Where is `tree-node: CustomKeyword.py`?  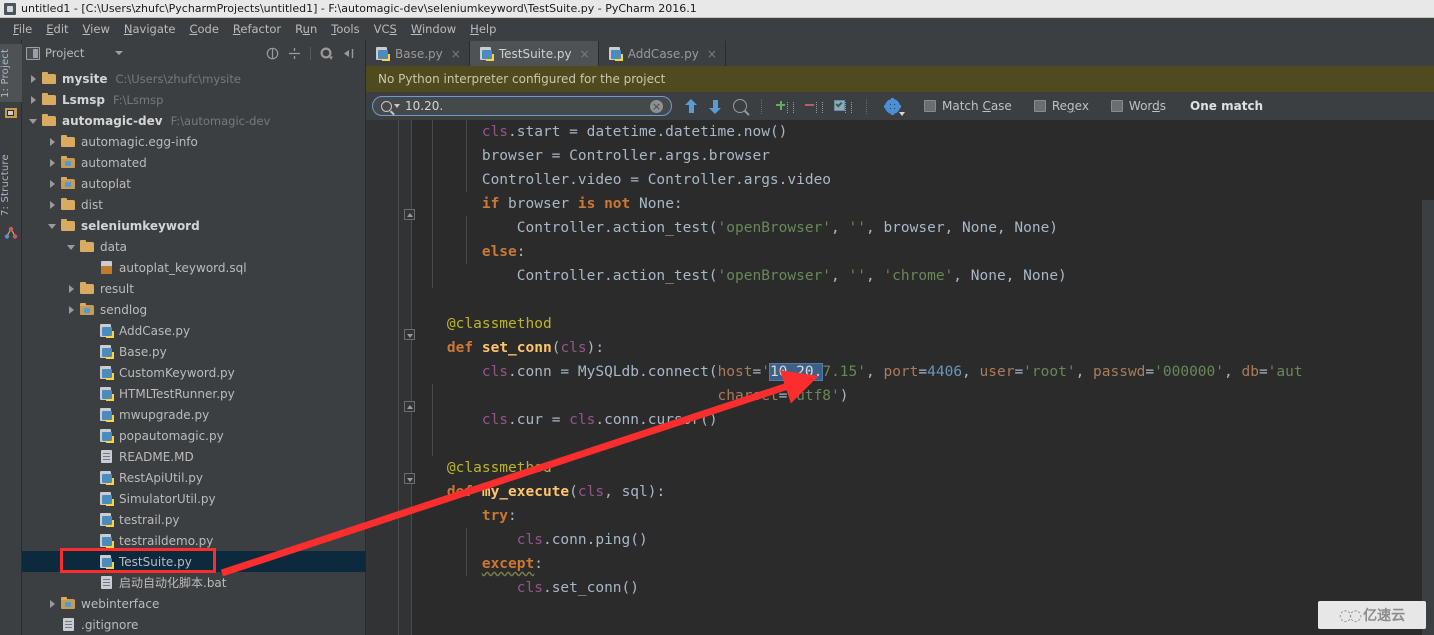
tree-node: CustomKeyword.py is located at coordinates (194, 372).